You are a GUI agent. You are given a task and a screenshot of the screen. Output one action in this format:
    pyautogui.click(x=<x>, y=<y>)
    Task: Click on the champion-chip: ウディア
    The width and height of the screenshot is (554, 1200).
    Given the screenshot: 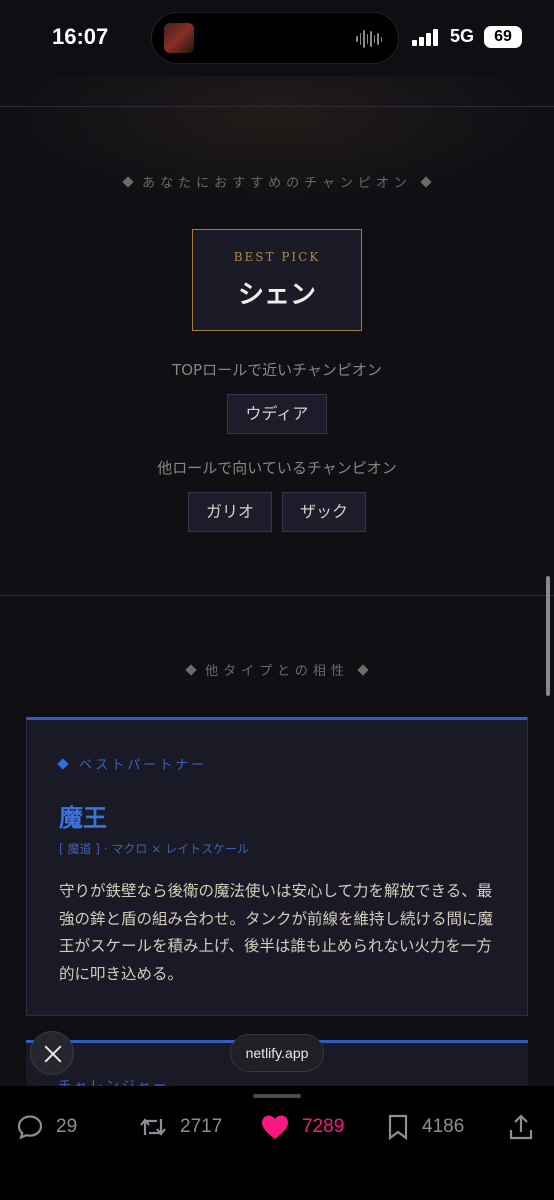 What is the action you would take?
    pyautogui.click(x=277, y=414)
    